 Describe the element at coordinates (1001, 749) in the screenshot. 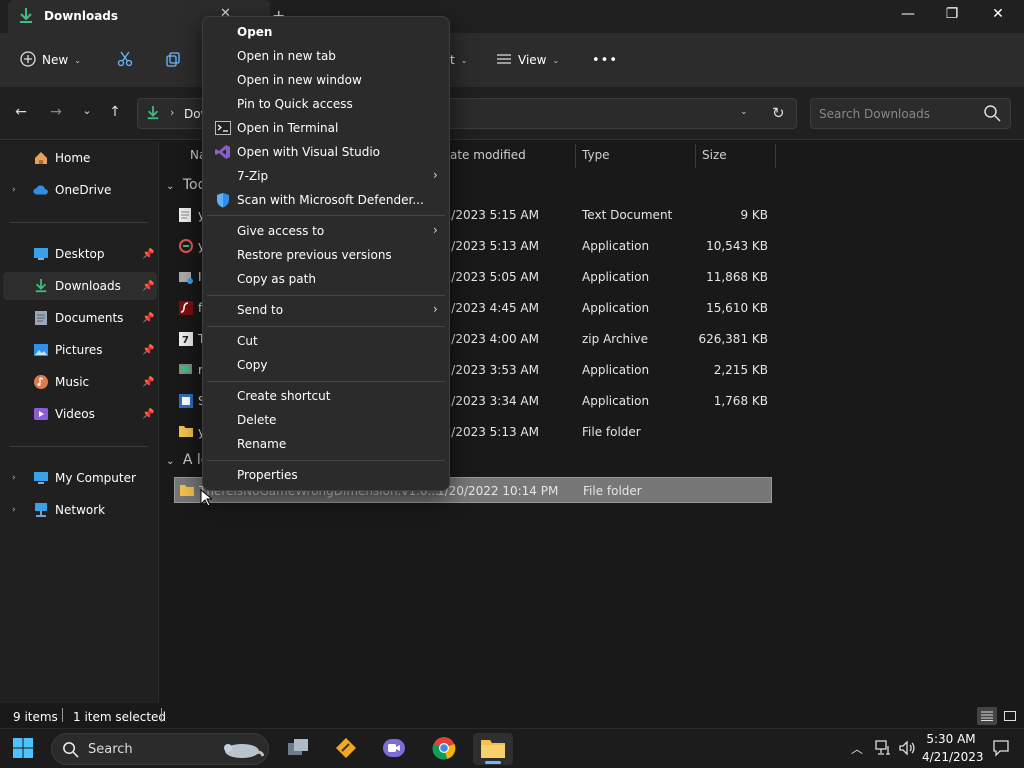

I see `notifications-icon` at that location.